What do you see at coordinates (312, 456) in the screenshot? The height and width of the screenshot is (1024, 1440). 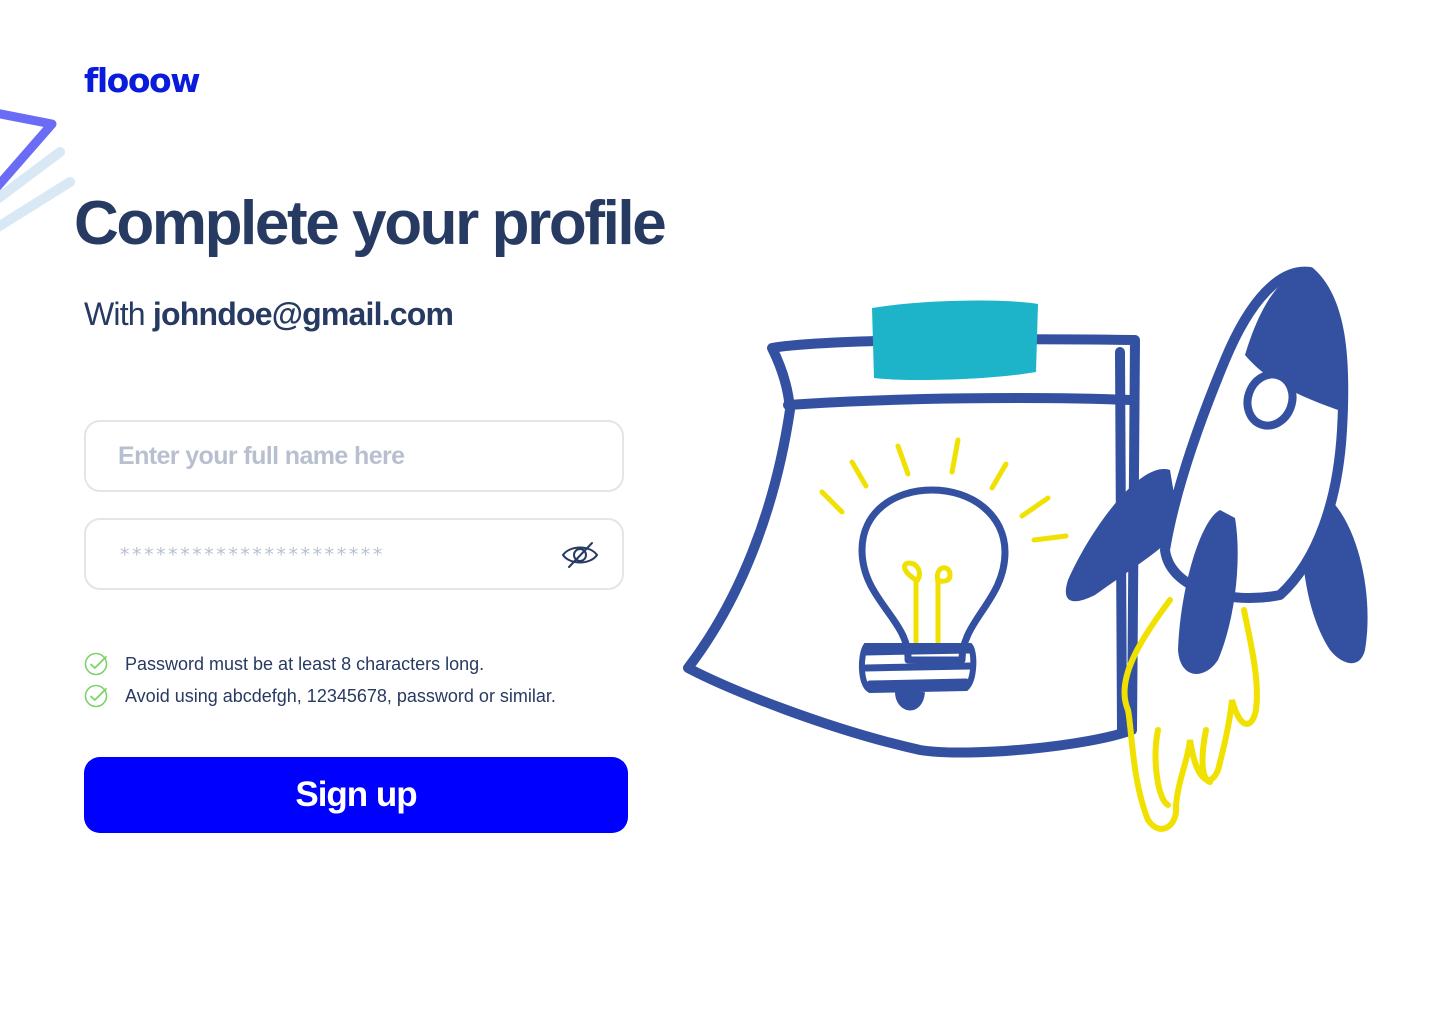 I see `full-name-input` at bounding box center [312, 456].